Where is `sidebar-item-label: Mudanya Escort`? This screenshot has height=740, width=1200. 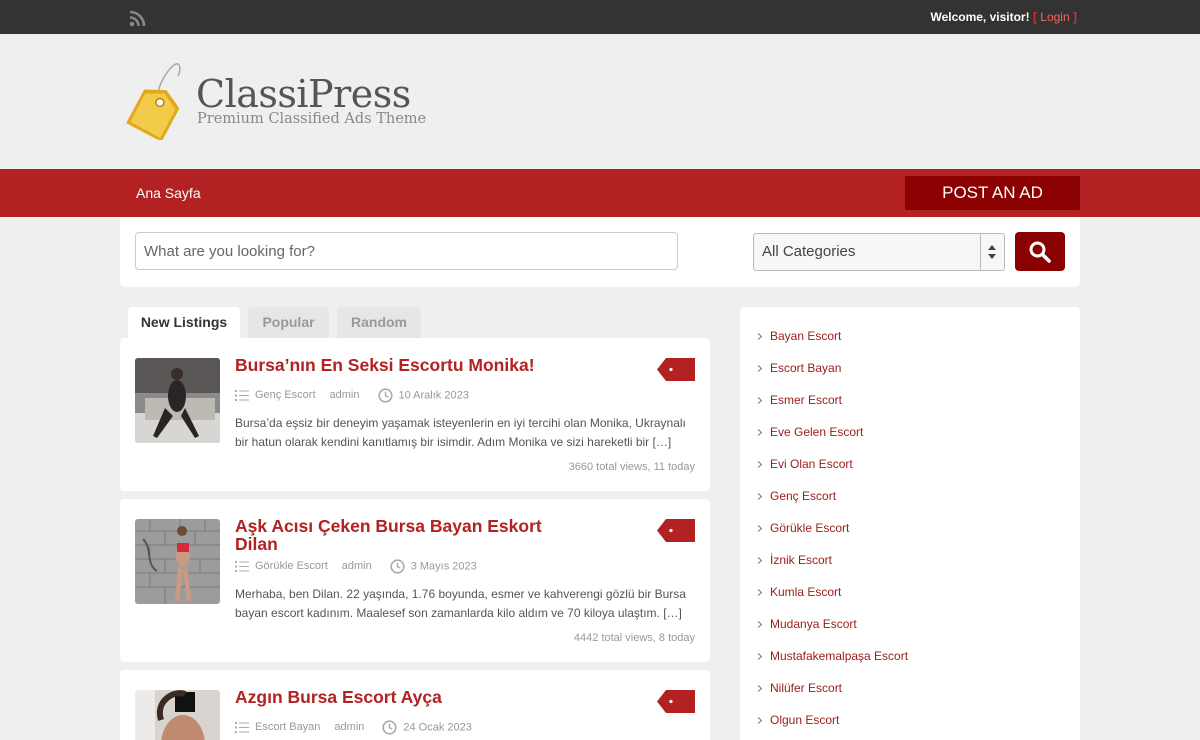
sidebar-item-label: Mudanya Escort is located at coordinates (813, 624).